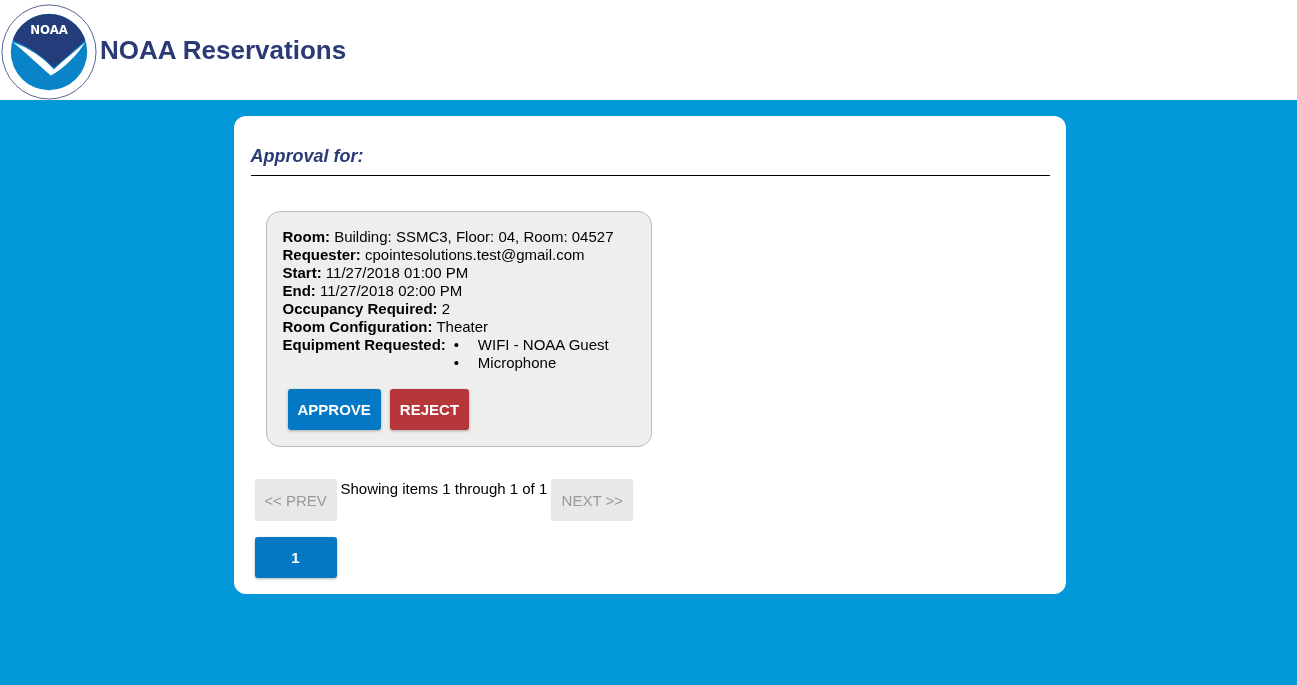  I want to click on detail-line: Room Configuration: Theater, so click(386, 327).